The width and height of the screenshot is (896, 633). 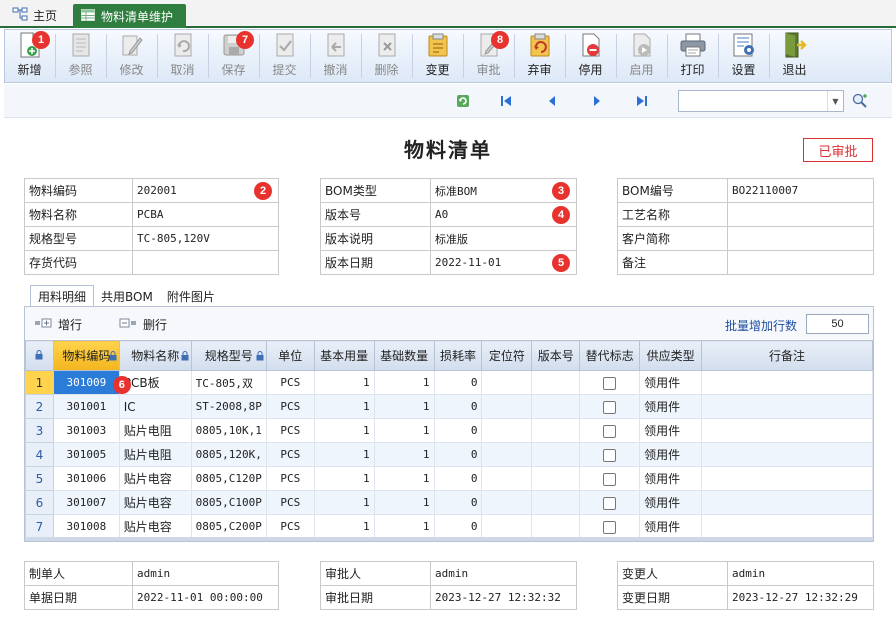 I want to click on row-number: 7, so click(x=39, y=526).